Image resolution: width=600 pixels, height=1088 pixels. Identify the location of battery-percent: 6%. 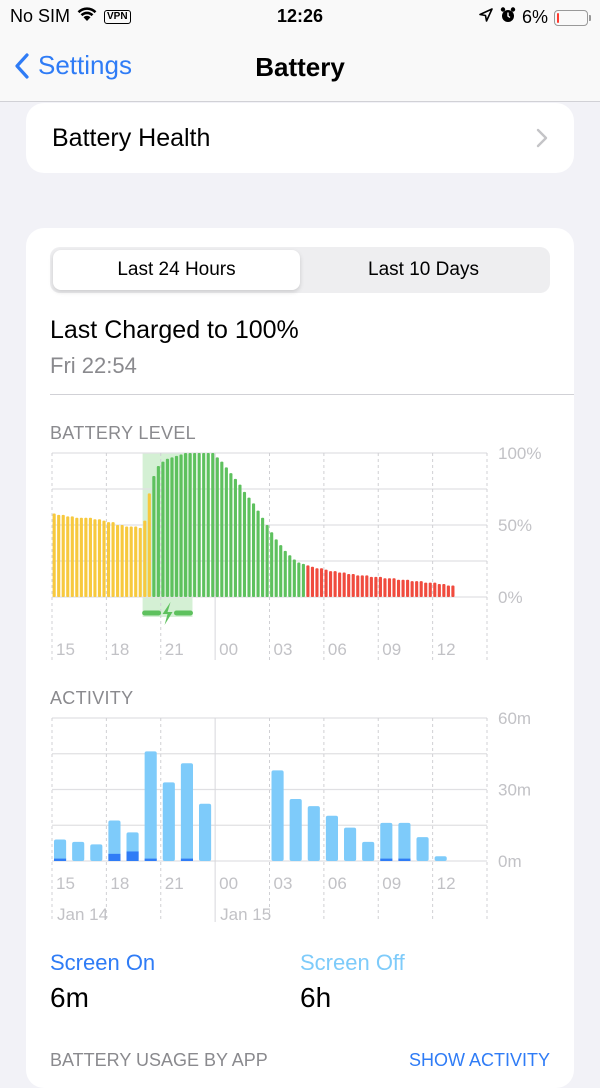
(534, 17).